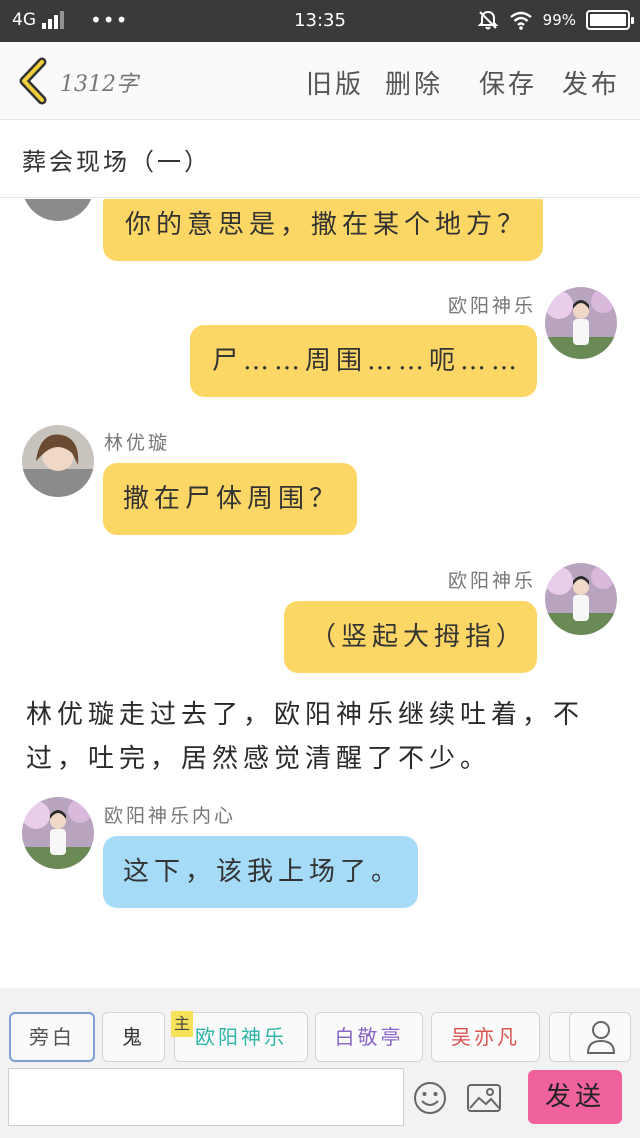 The width and height of the screenshot is (640, 1138). I want to click on publish-button: 发布, so click(591, 82).